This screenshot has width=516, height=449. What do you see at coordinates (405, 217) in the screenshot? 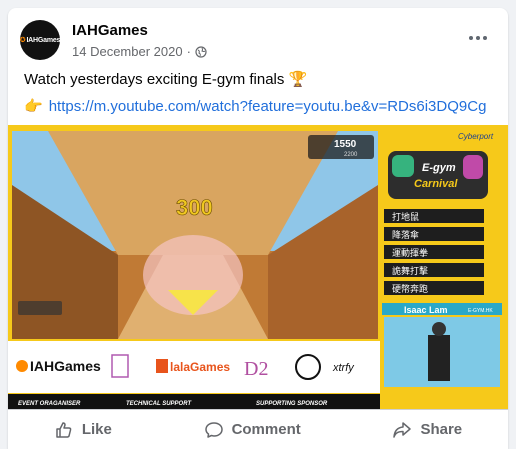
I see `menu-item-label: 打地鼠` at bounding box center [405, 217].